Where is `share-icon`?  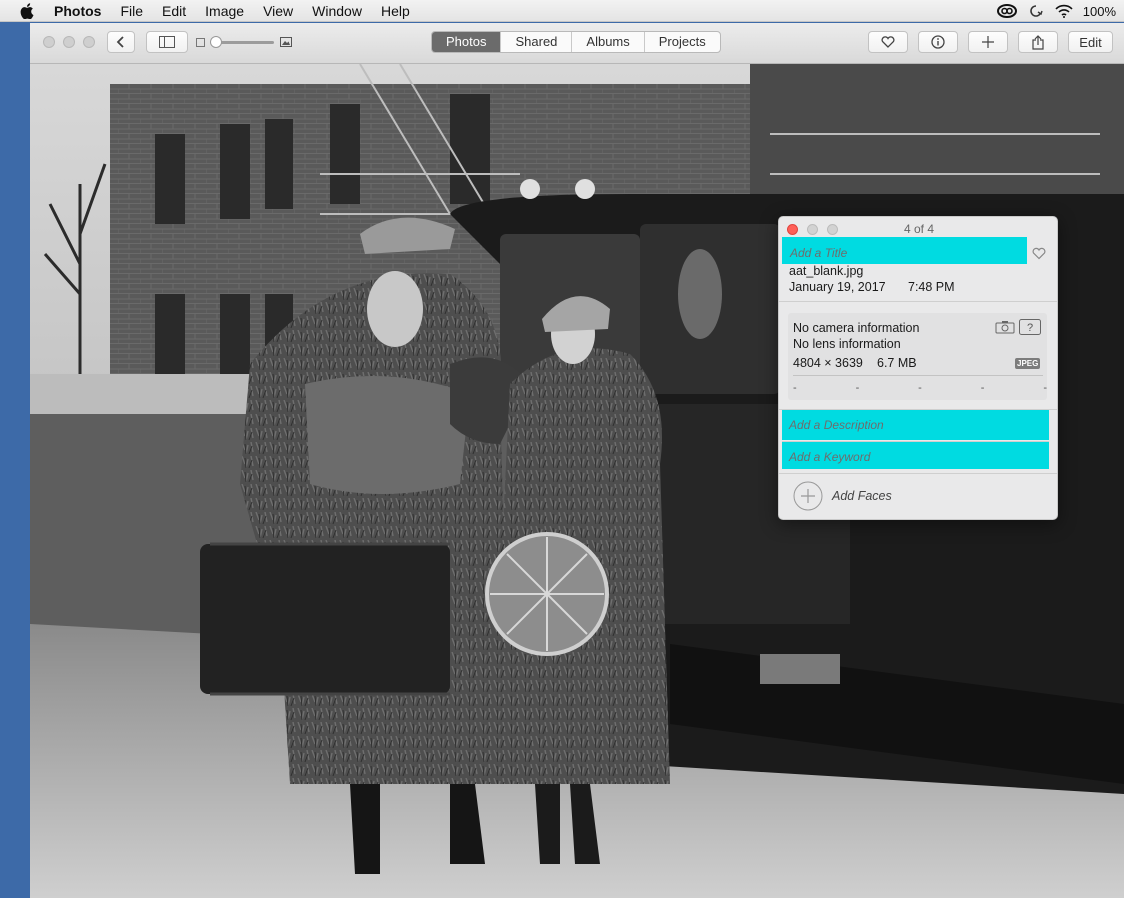
share-icon is located at coordinates (1038, 42).